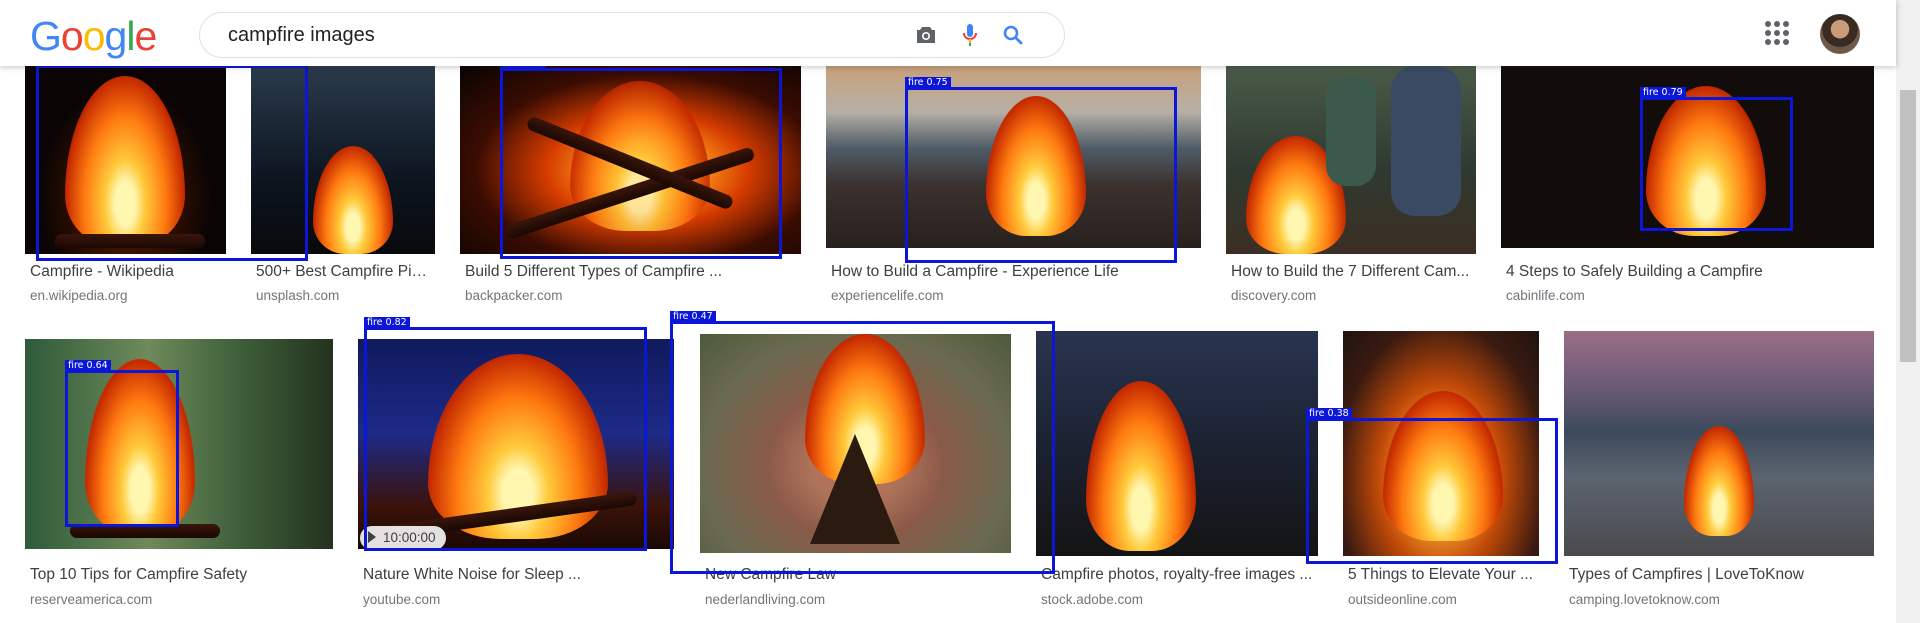 The image size is (1920, 623). Describe the element at coordinates (1644, 599) in the screenshot. I see `result-source: camping.lovetoknow.com` at that location.